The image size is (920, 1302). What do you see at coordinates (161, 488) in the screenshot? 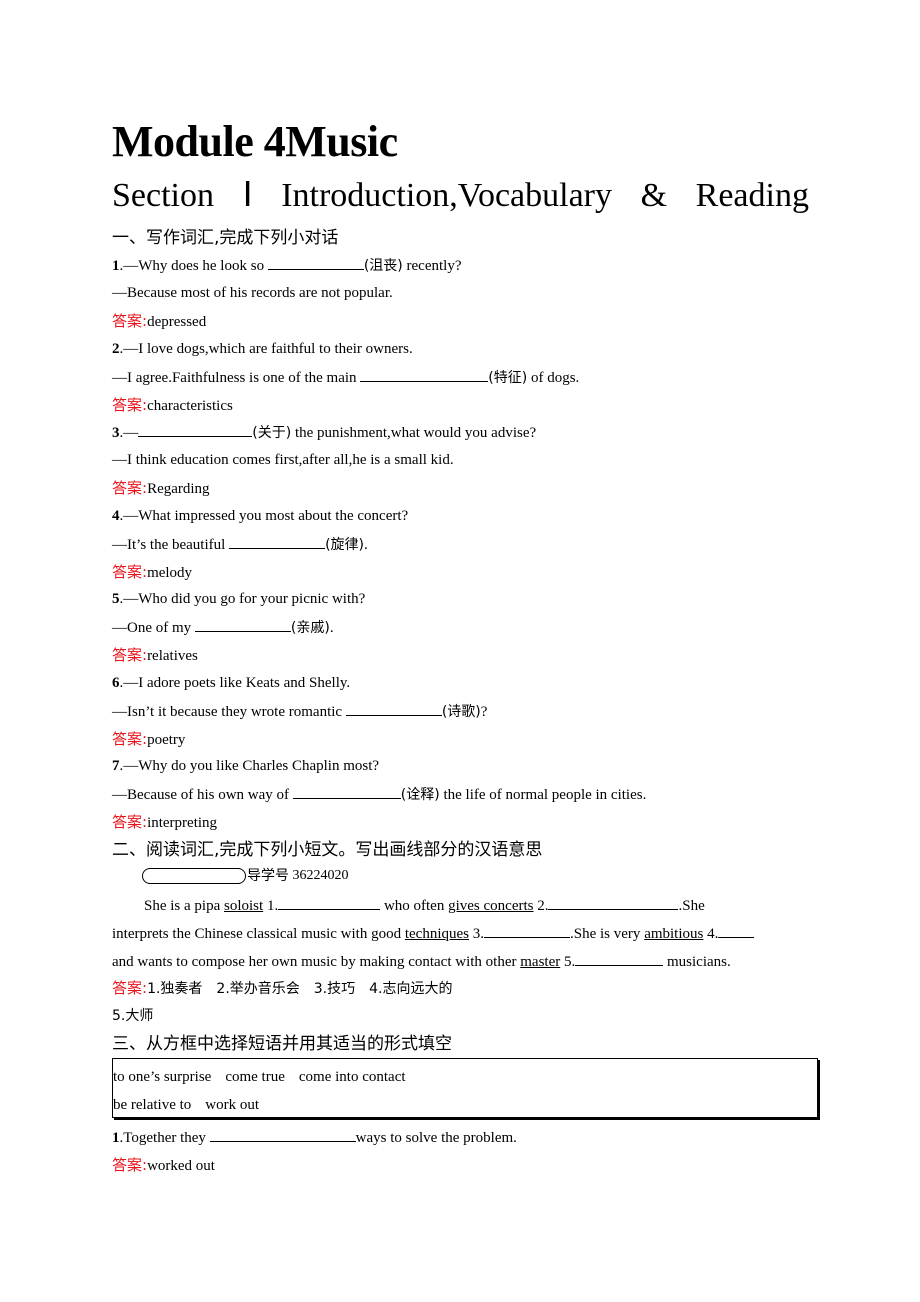
I see `answer-3: 答案:Regarding` at bounding box center [161, 488].